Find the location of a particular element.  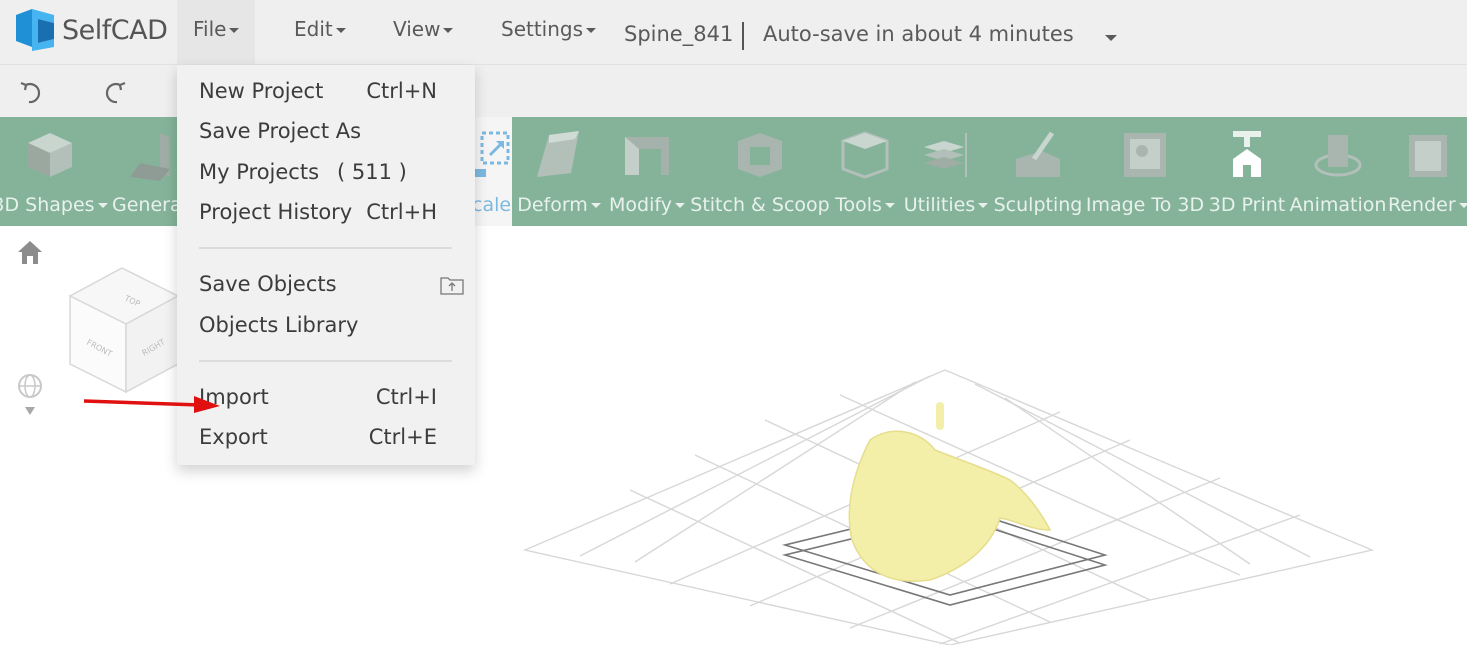

tool-deform: Deform is located at coordinates (559, 171).